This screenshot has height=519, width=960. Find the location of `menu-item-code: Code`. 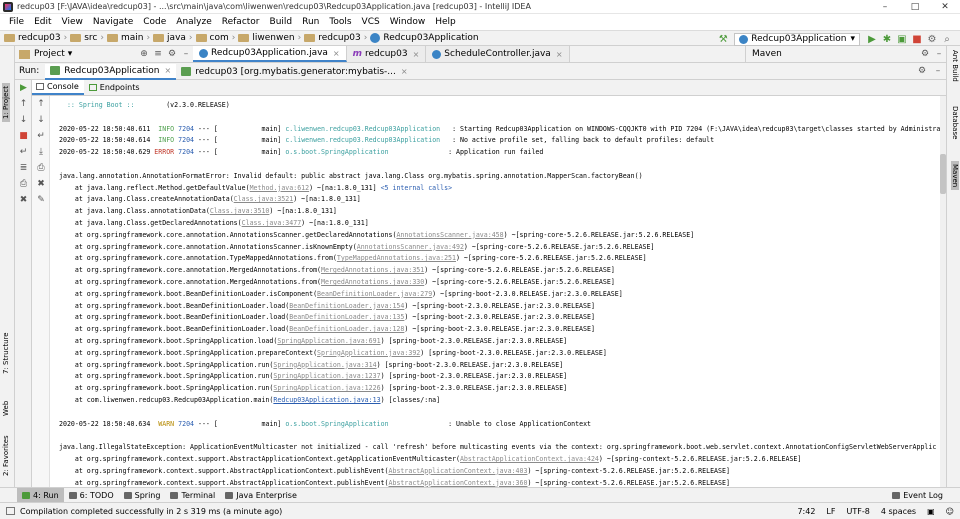

menu-item-code: Code is located at coordinates (154, 22).